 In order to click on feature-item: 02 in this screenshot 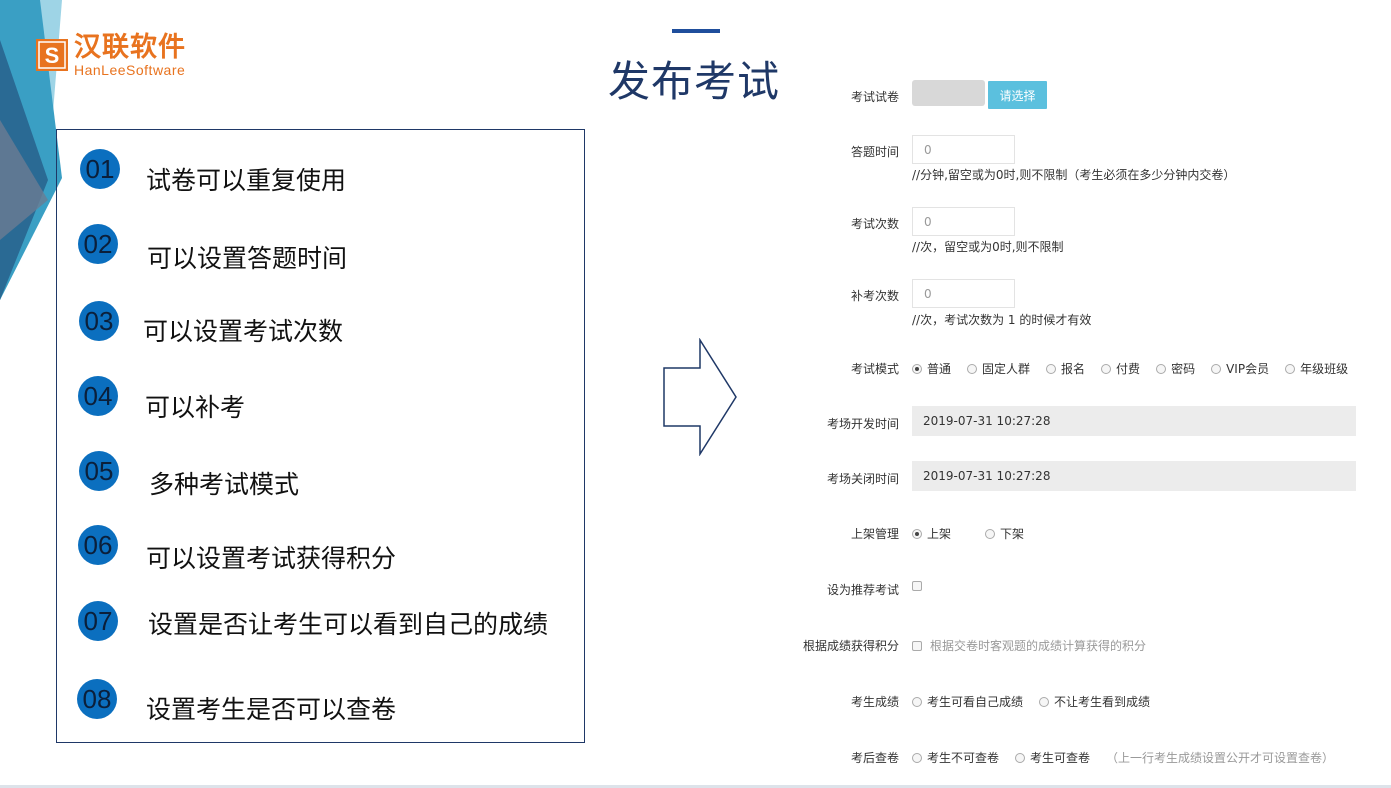, I will do `click(98, 244)`.